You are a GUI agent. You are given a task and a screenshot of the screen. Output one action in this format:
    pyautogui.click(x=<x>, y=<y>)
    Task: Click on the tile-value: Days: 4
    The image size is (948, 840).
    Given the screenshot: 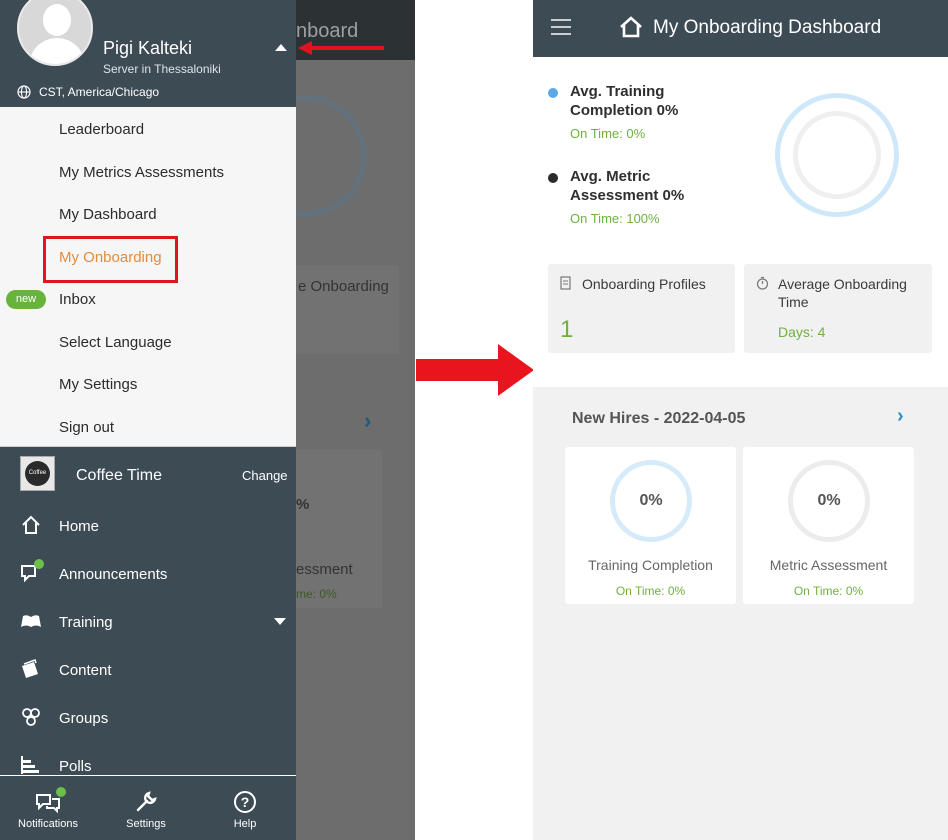 What is the action you would take?
    pyautogui.click(x=802, y=332)
    